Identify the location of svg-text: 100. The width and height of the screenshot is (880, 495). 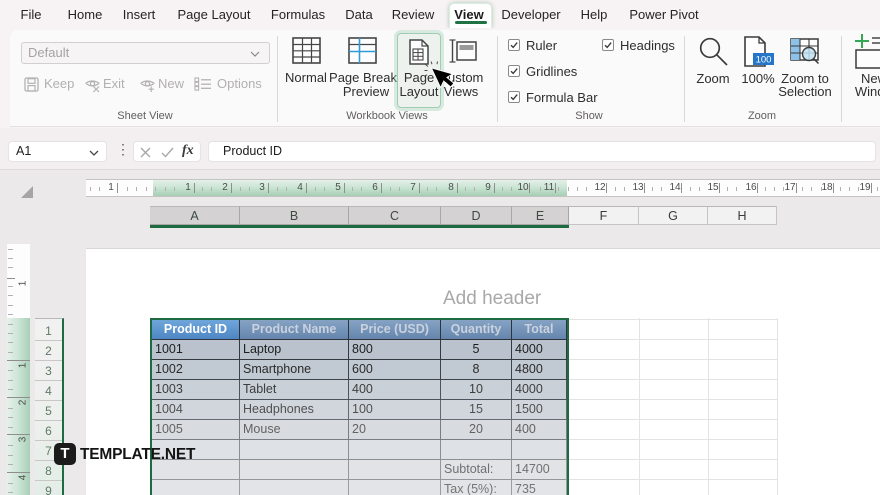
(764, 60).